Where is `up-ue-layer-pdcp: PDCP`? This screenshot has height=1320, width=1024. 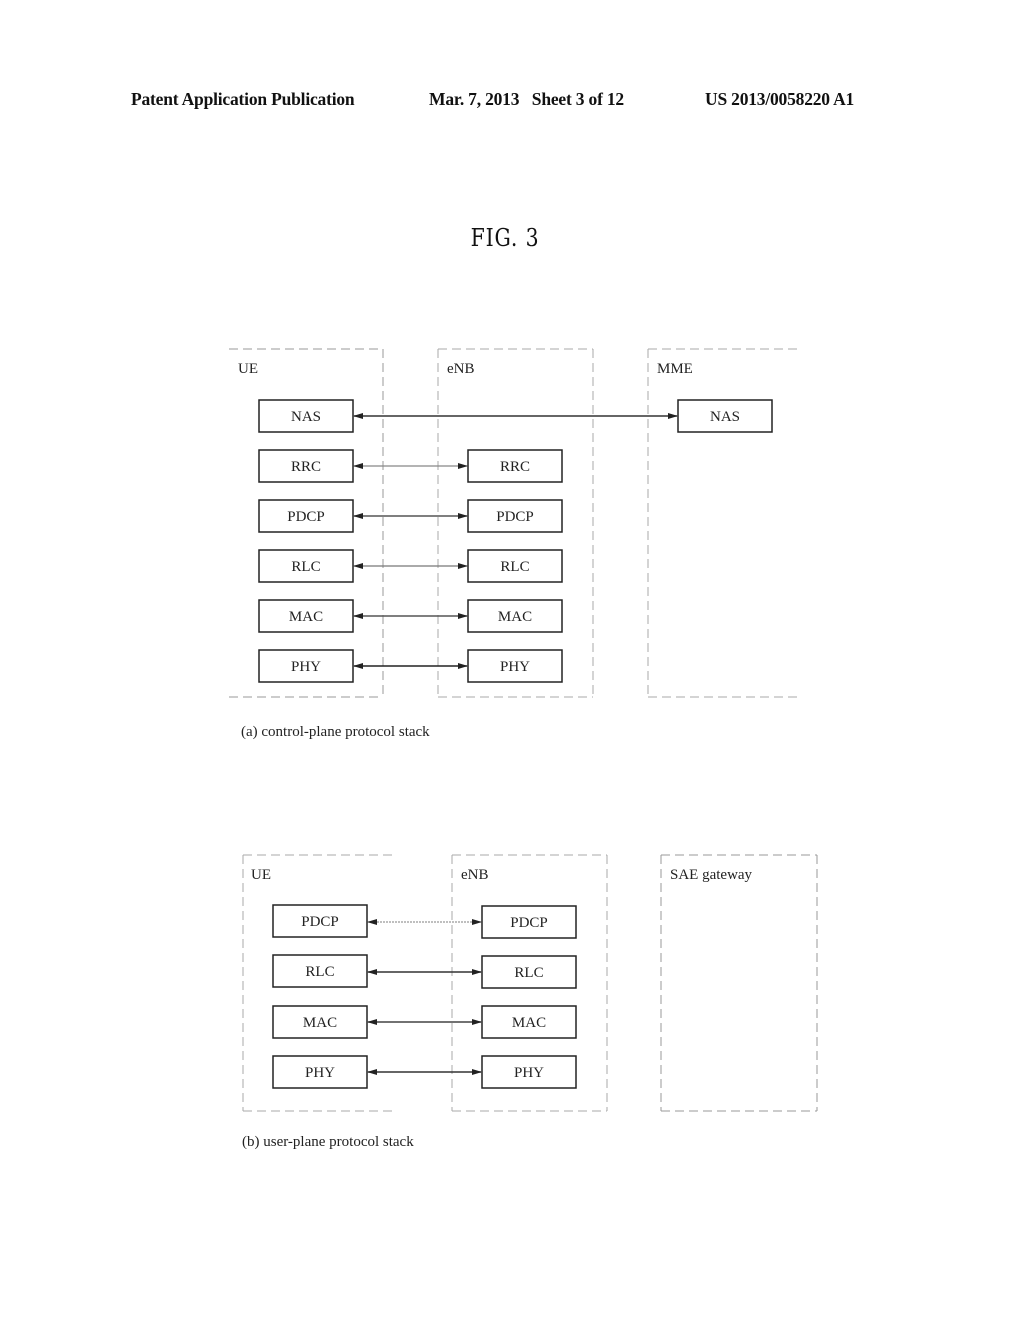 up-ue-layer-pdcp: PDCP is located at coordinates (320, 921).